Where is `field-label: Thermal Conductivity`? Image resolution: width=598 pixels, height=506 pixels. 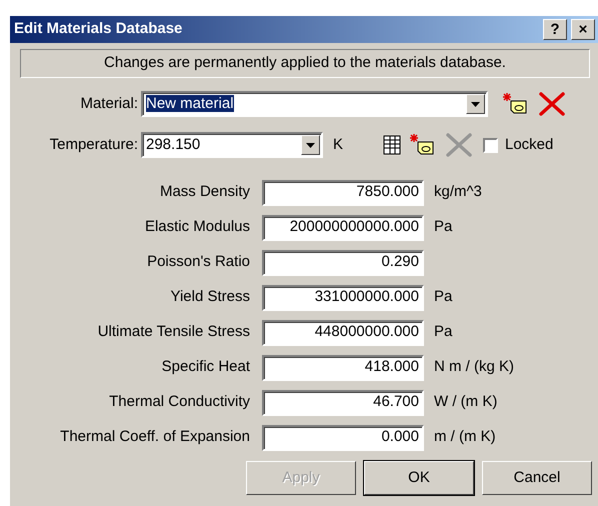 field-label: Thermal Conductivity is located at coordinates (179, 402).